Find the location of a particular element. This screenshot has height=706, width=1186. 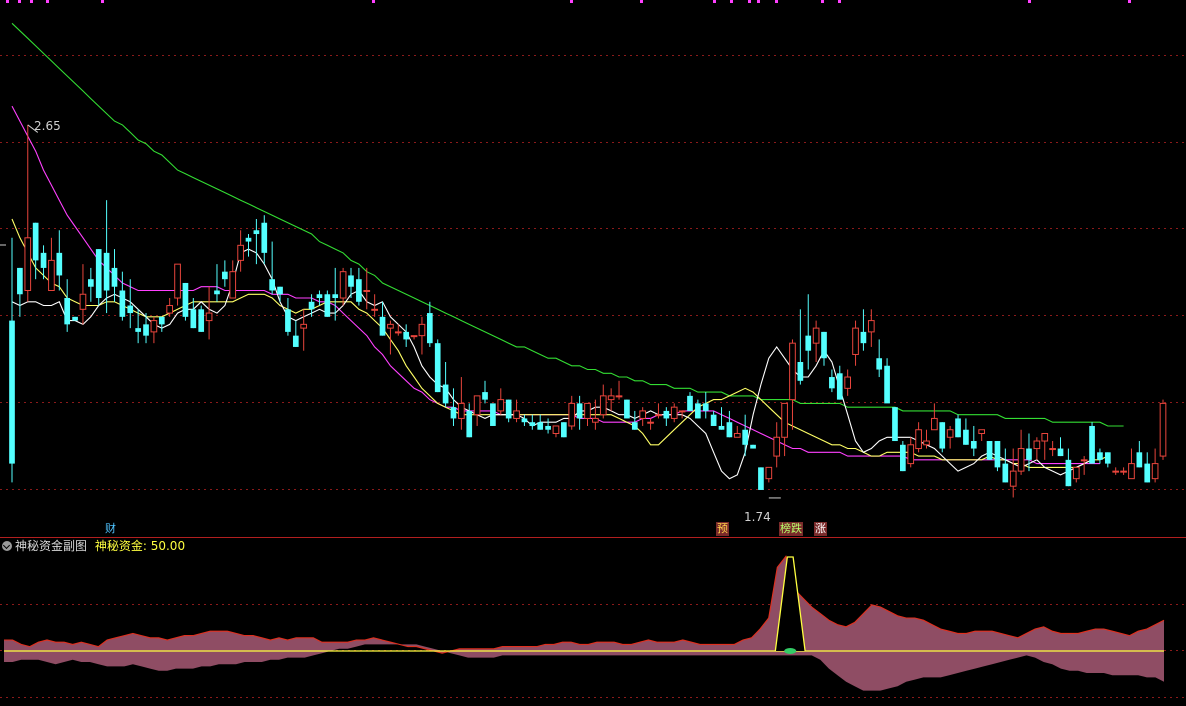

chevron-down-icon is located at coordinates (7, 546).